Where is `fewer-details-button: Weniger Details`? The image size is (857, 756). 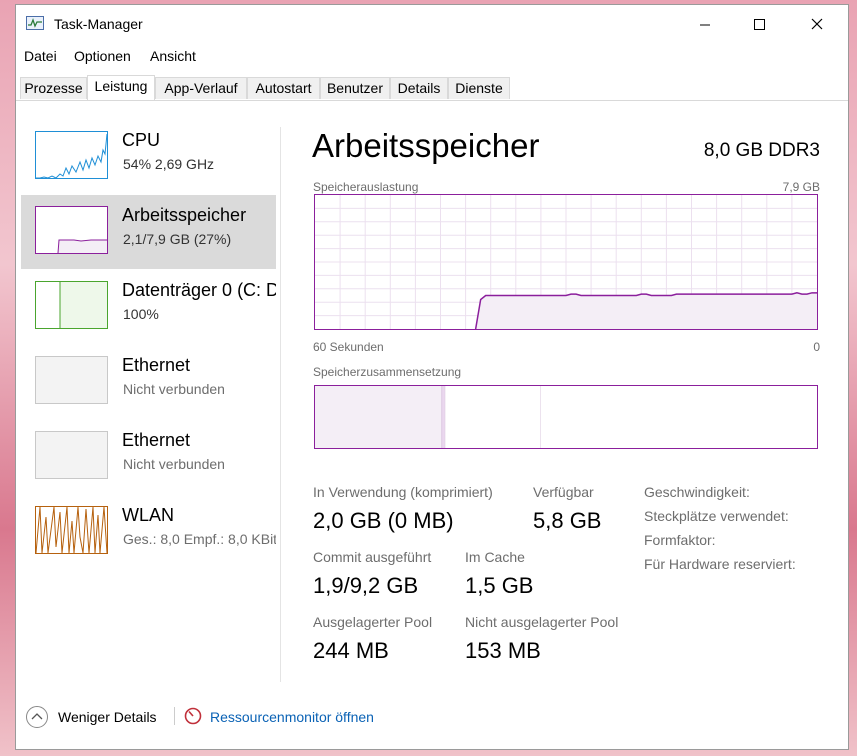
fewer-details-button: Weniger Details is located at coordinates (107, 717).